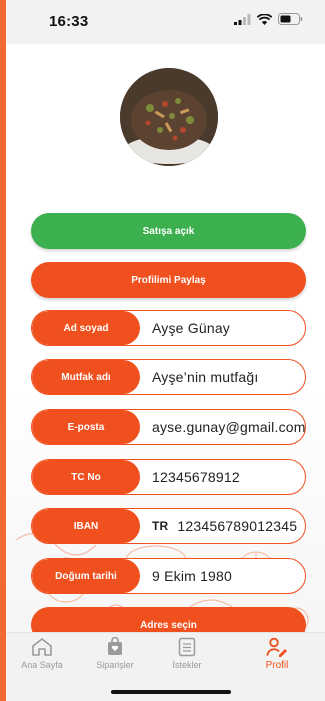 Image resolution: width=325 pixels, height=701 pixels. I want to click on status-icons, so click(268, 19).